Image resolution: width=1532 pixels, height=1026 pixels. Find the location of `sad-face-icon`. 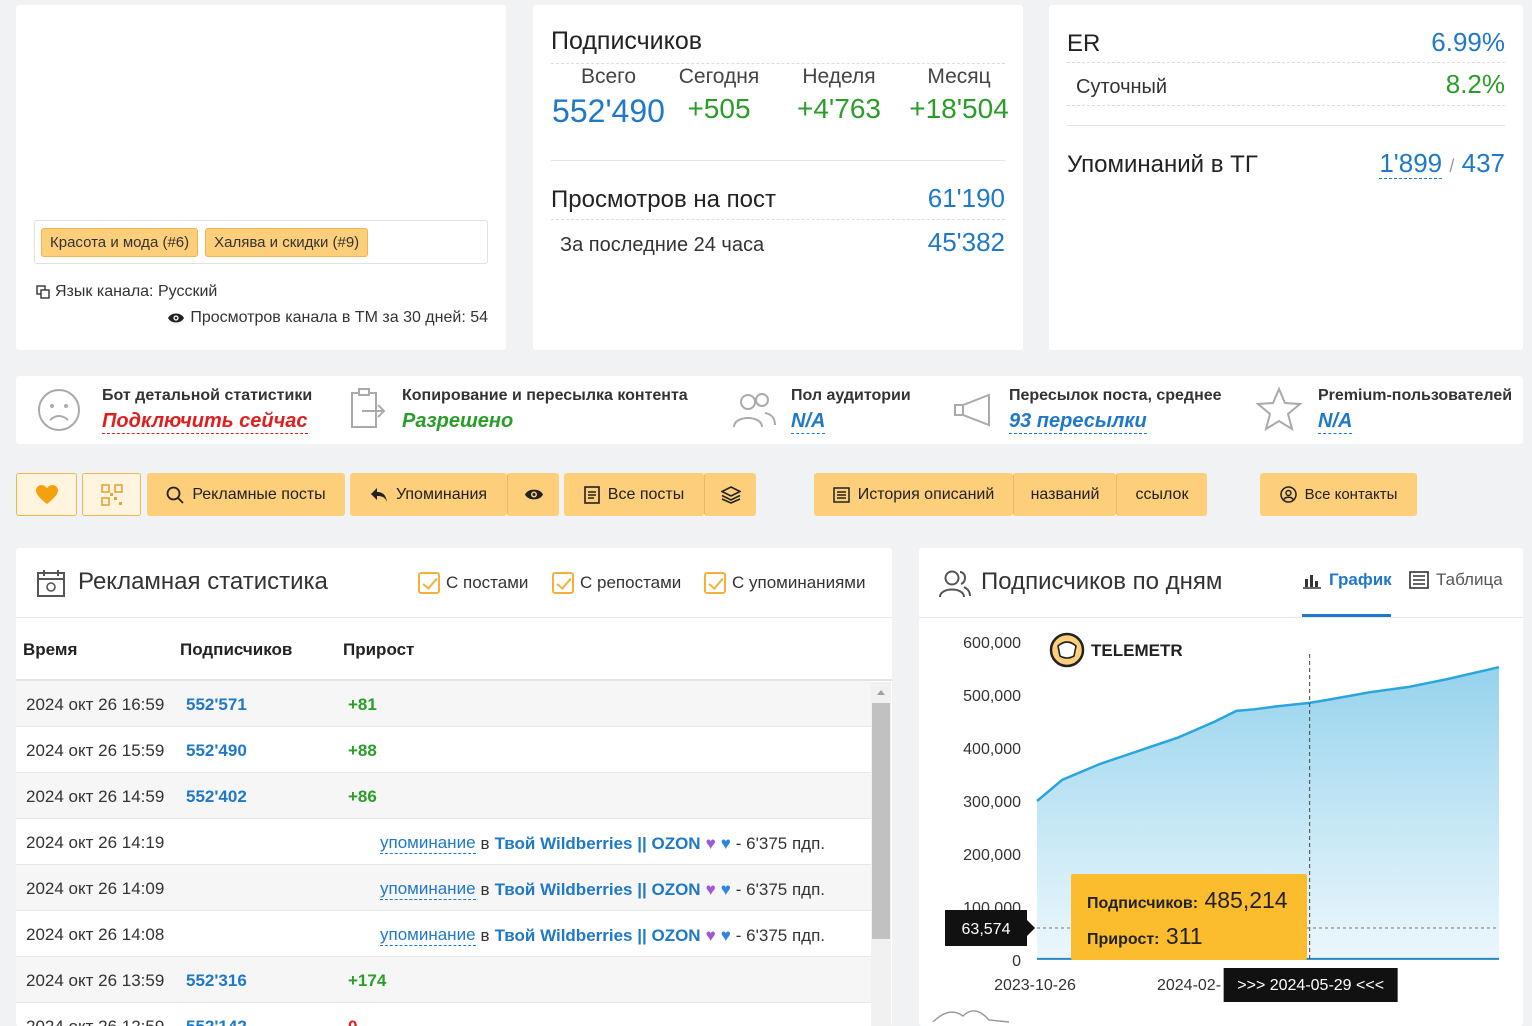

sad-face-icon is located at coordinates (59, 410).